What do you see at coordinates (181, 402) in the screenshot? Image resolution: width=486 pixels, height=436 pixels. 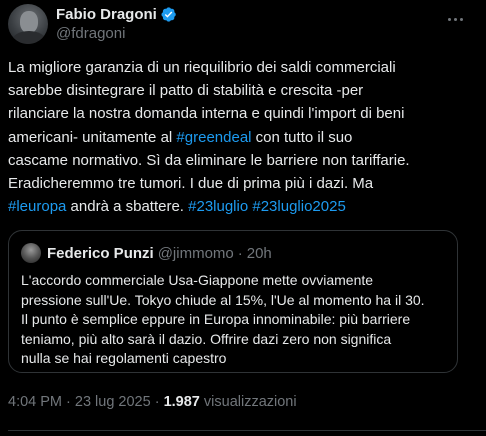 I see `views-count: 1.987` at bounding box center [181, 402].